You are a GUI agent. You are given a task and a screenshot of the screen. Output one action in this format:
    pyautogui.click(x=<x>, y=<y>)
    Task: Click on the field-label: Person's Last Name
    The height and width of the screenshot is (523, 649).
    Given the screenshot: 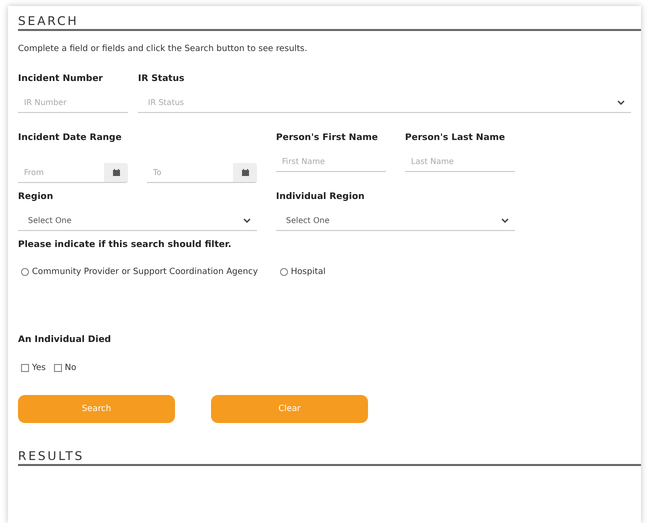 What is the action you would take?
    pyautogui.click(x=455, y=139)
    